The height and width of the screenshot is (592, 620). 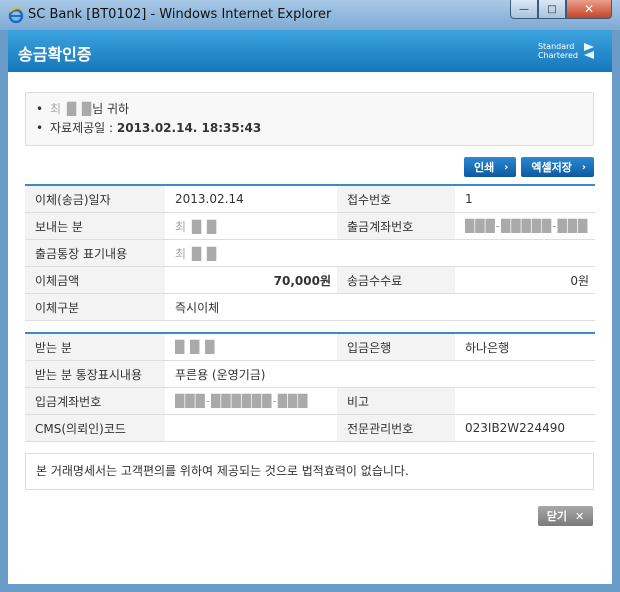 I want to click on sender-label: 보내는 분, so click(x=95, y=226).